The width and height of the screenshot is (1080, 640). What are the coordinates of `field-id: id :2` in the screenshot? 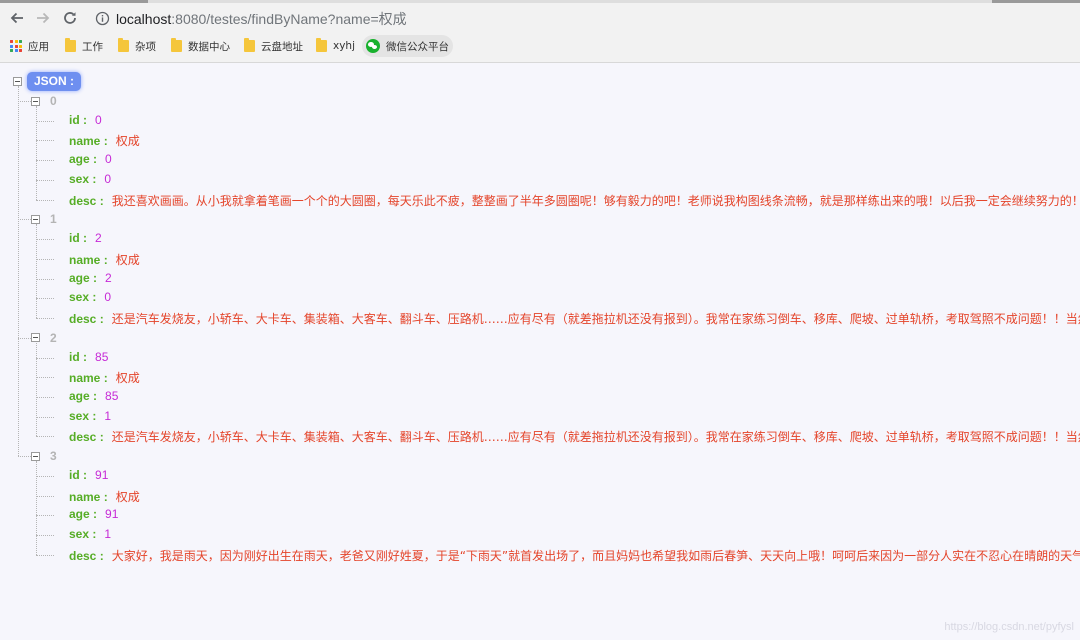 It's located at (85, 238).